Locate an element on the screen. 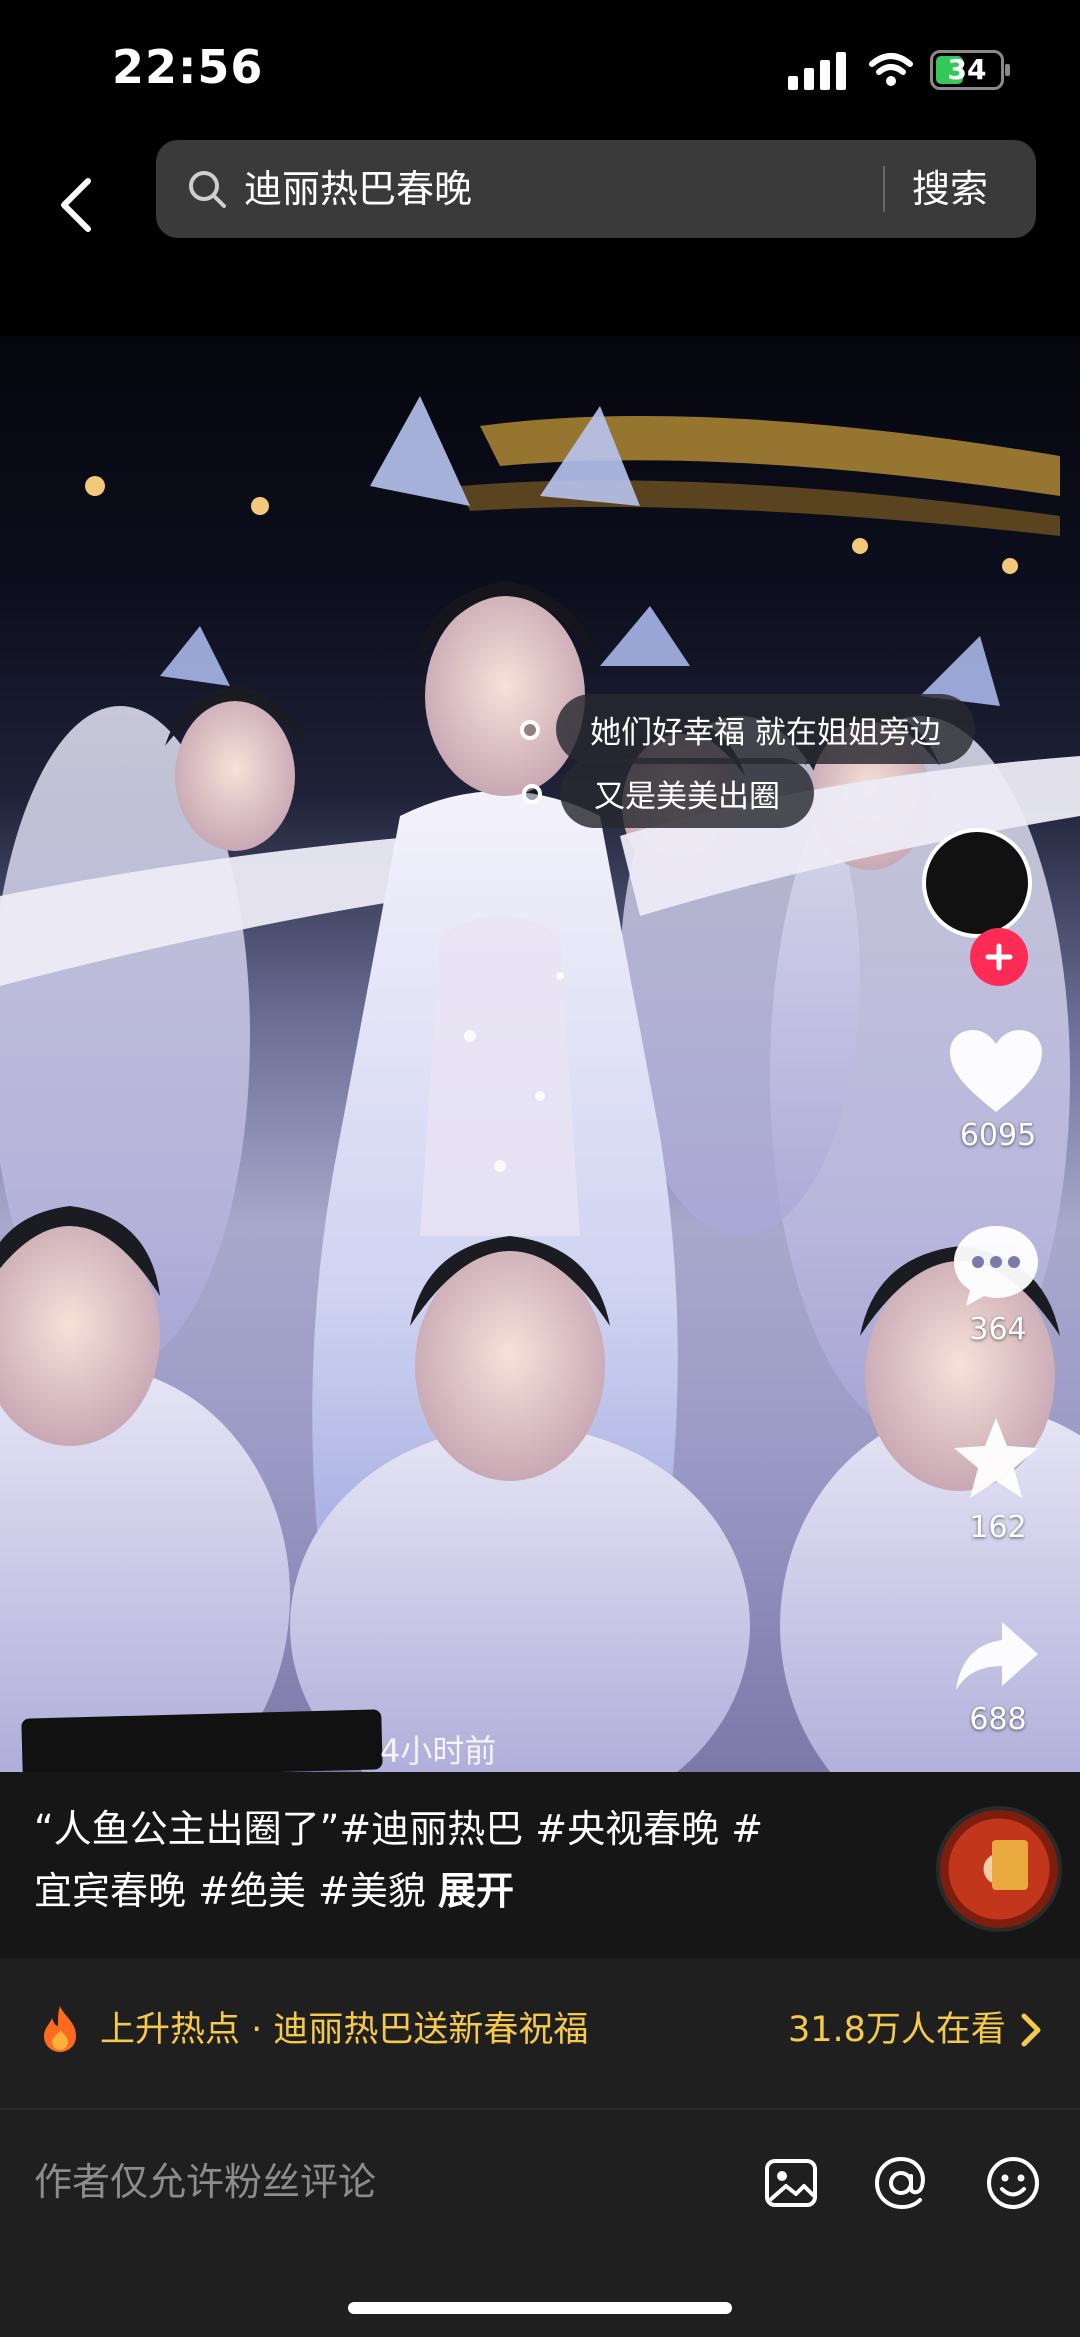 This screenshot has height=2337, width=1080. image-icon is located at coordinates (791, 2183).